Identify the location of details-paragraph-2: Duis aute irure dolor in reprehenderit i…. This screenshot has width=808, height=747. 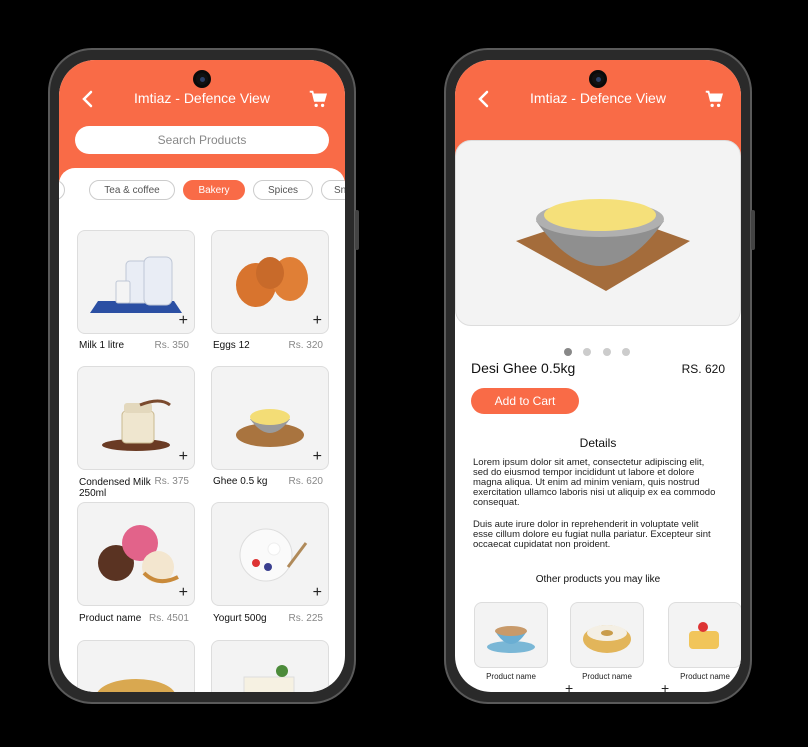
(592, 535).